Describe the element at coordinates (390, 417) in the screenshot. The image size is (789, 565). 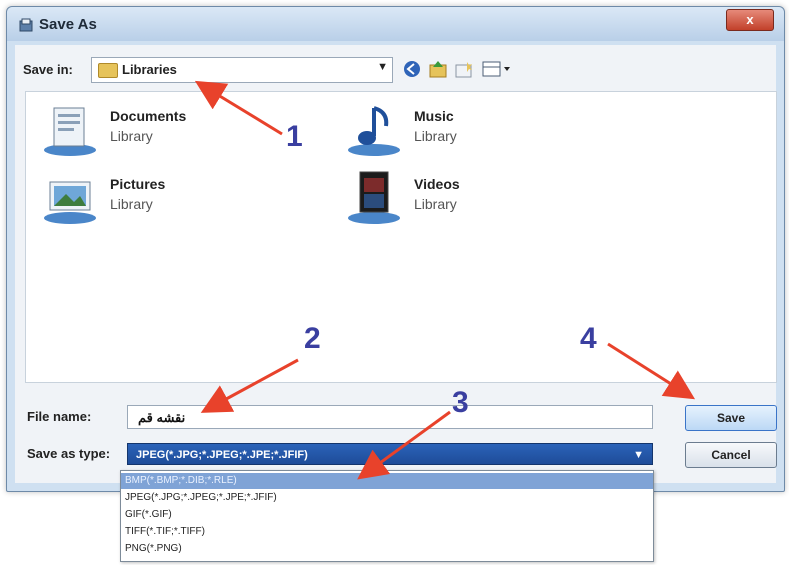
I see `file-name-input: نقشه قم` at that location.